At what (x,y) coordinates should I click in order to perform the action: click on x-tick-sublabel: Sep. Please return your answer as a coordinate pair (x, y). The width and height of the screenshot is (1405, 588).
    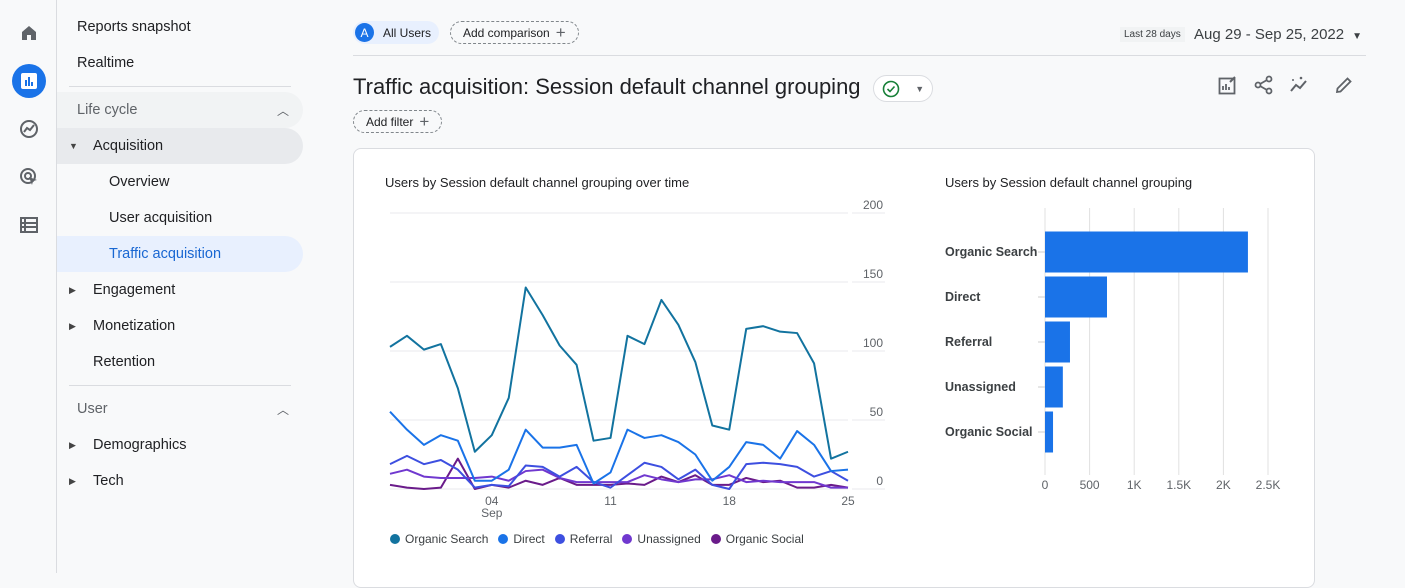
    Looking at the image, I should click on (492, 513).